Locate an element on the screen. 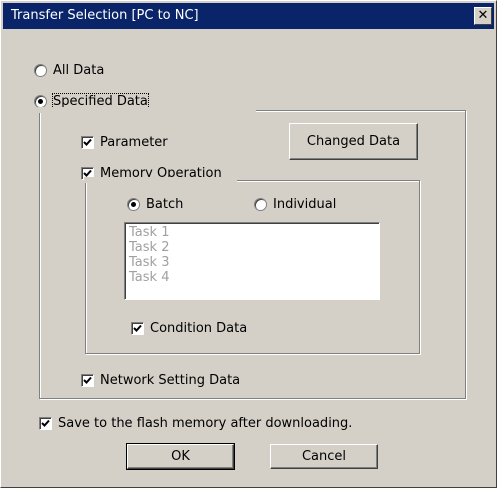 Image resolution: width=497 pixels, height=488 pixels. cancel-button: Cancel is located at coordinates (324, 456).